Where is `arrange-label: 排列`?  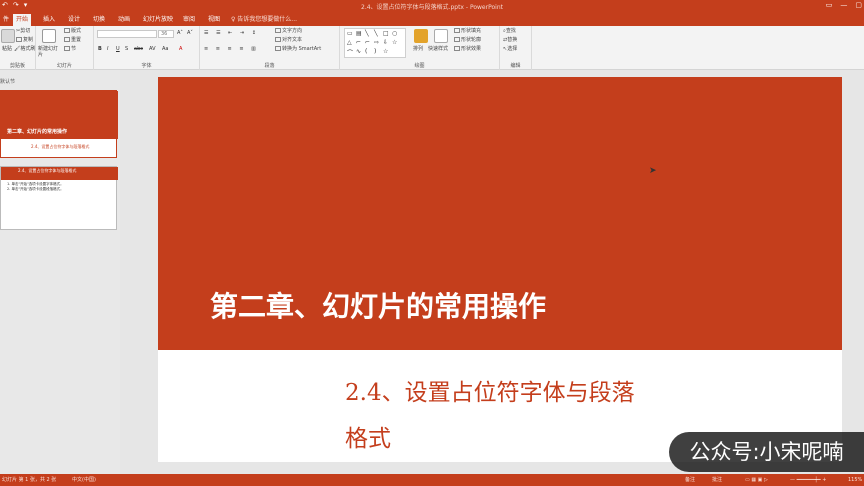
arrange-label: 排列 is located at coordinates (418, 49).